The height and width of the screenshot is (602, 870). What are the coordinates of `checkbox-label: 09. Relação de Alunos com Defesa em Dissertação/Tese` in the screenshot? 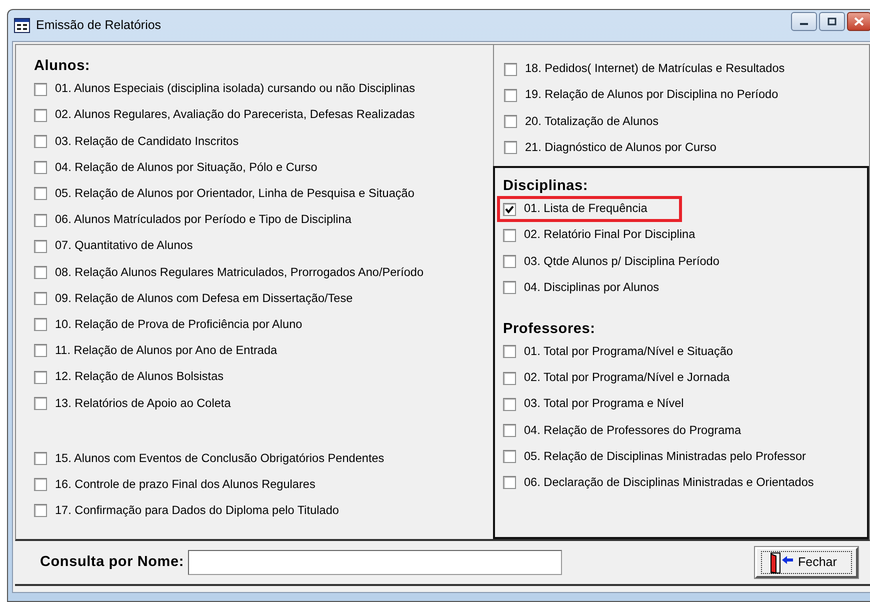 It's located at (204, 299).